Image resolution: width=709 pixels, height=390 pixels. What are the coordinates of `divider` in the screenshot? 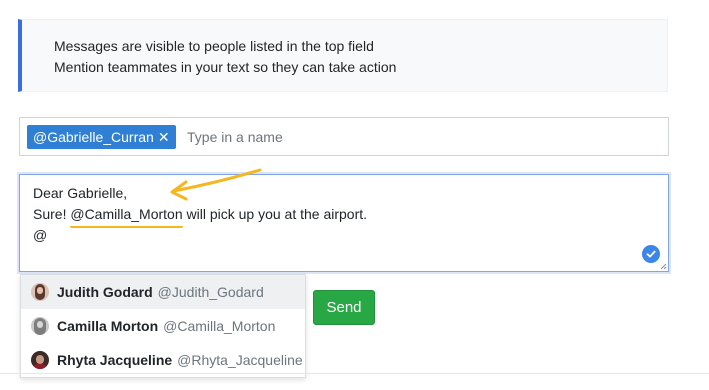 It's located at (354, 373).